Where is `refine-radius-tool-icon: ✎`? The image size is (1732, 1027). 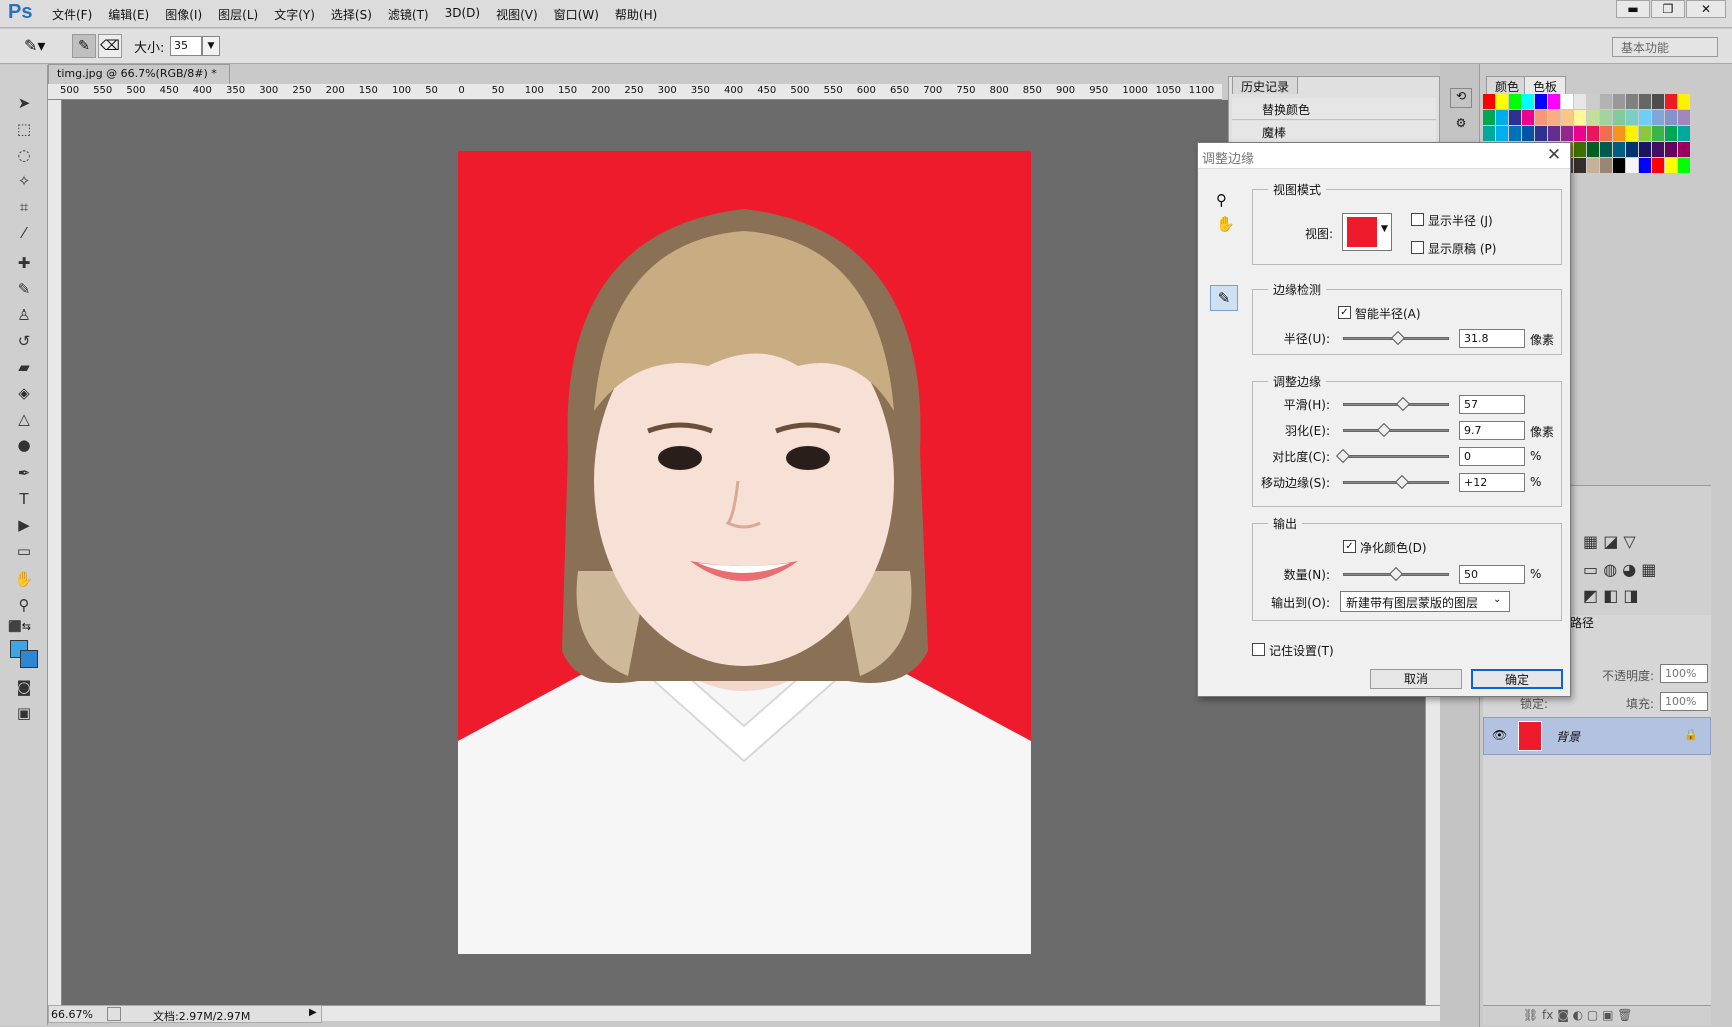 refine-radius-tool-icon: ✎ is located at coordinates (1224, 298).